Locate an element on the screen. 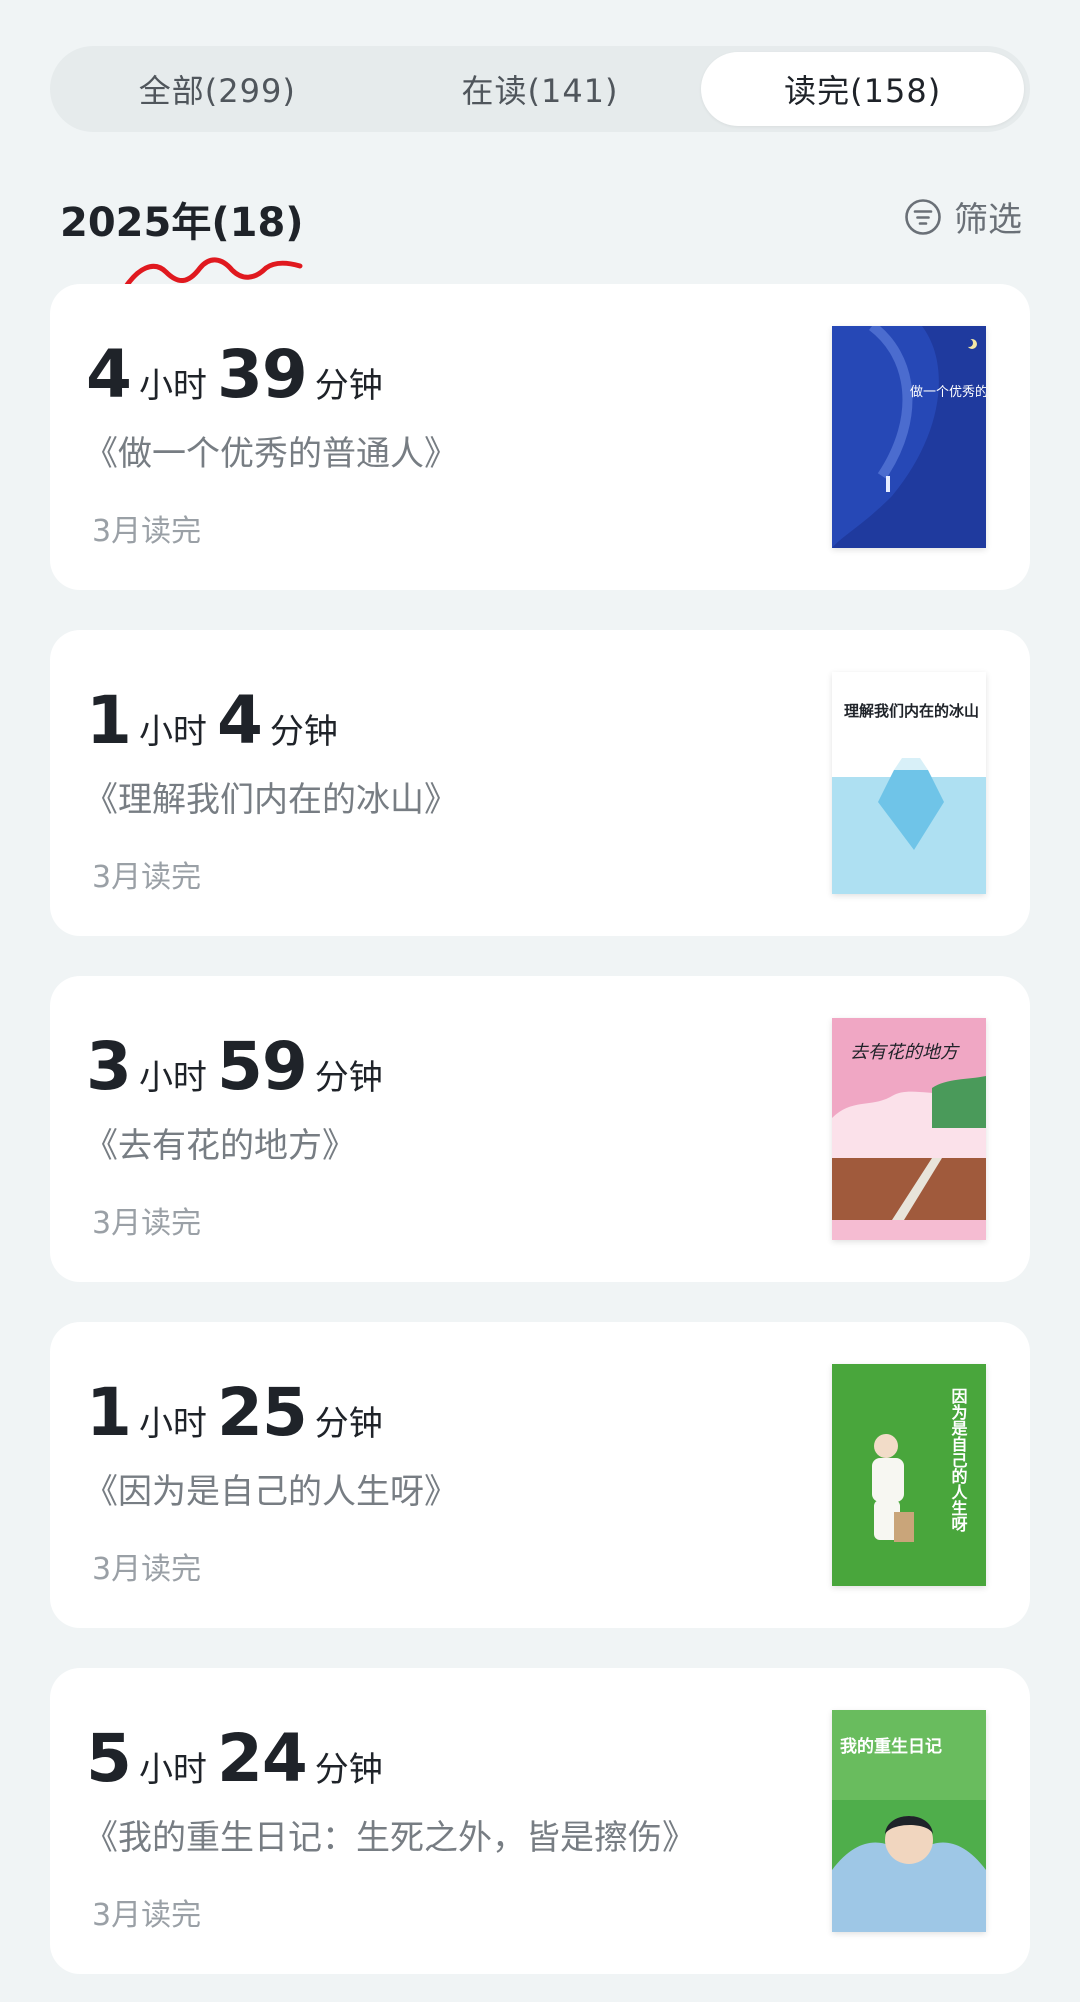  book-cover: 因为是自己的人生呀 is located at coordinates (909, 1475).